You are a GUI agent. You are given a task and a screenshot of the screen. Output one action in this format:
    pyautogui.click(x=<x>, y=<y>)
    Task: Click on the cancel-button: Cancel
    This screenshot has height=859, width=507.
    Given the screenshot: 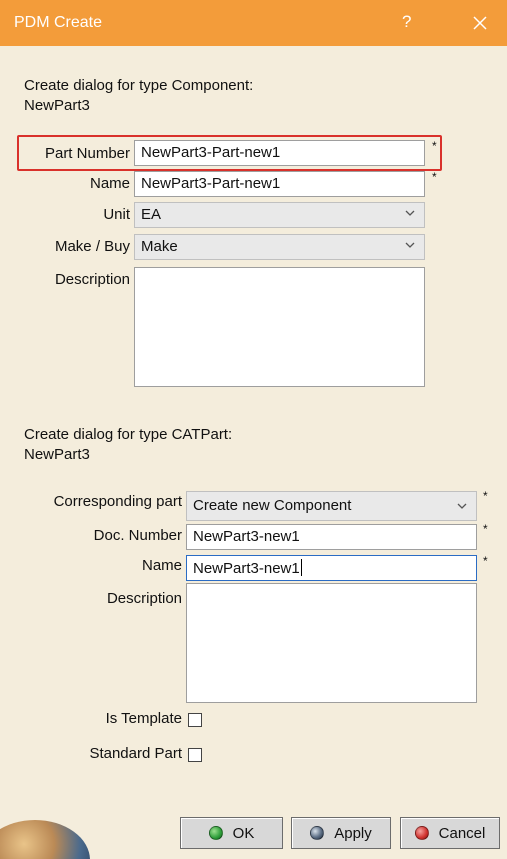 What is the action you would take?
    pyautogui.click(x=450, y=833)
    